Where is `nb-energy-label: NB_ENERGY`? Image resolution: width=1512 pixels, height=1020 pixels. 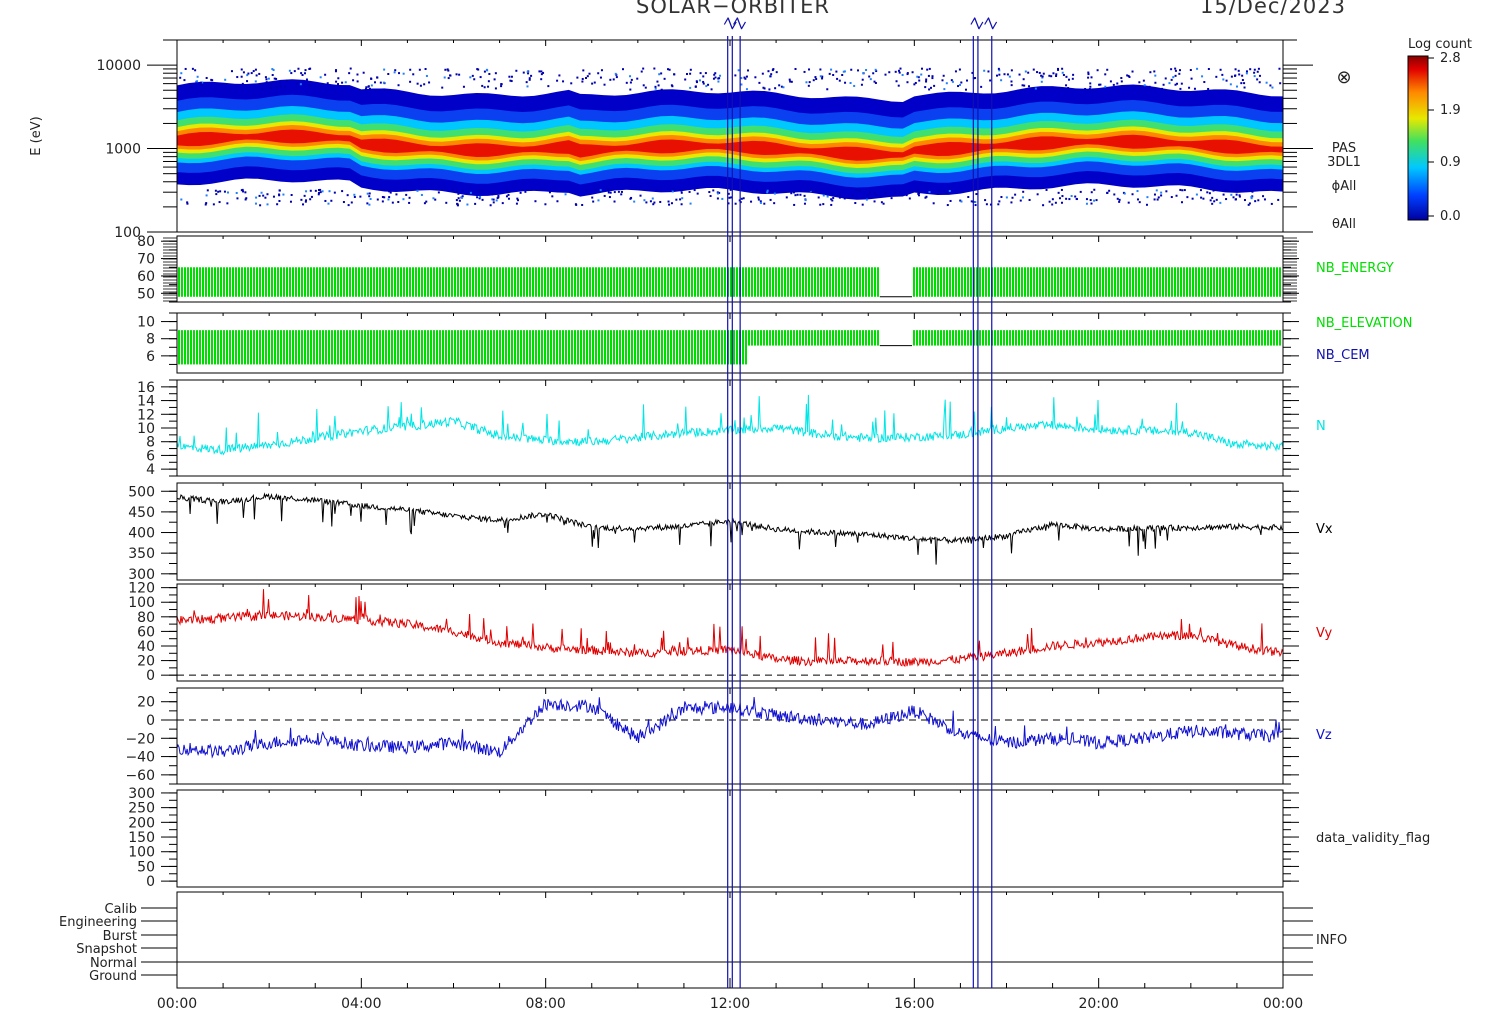 nb-energy-label: NB_ENERGY is located at coordinates (1355, 268).